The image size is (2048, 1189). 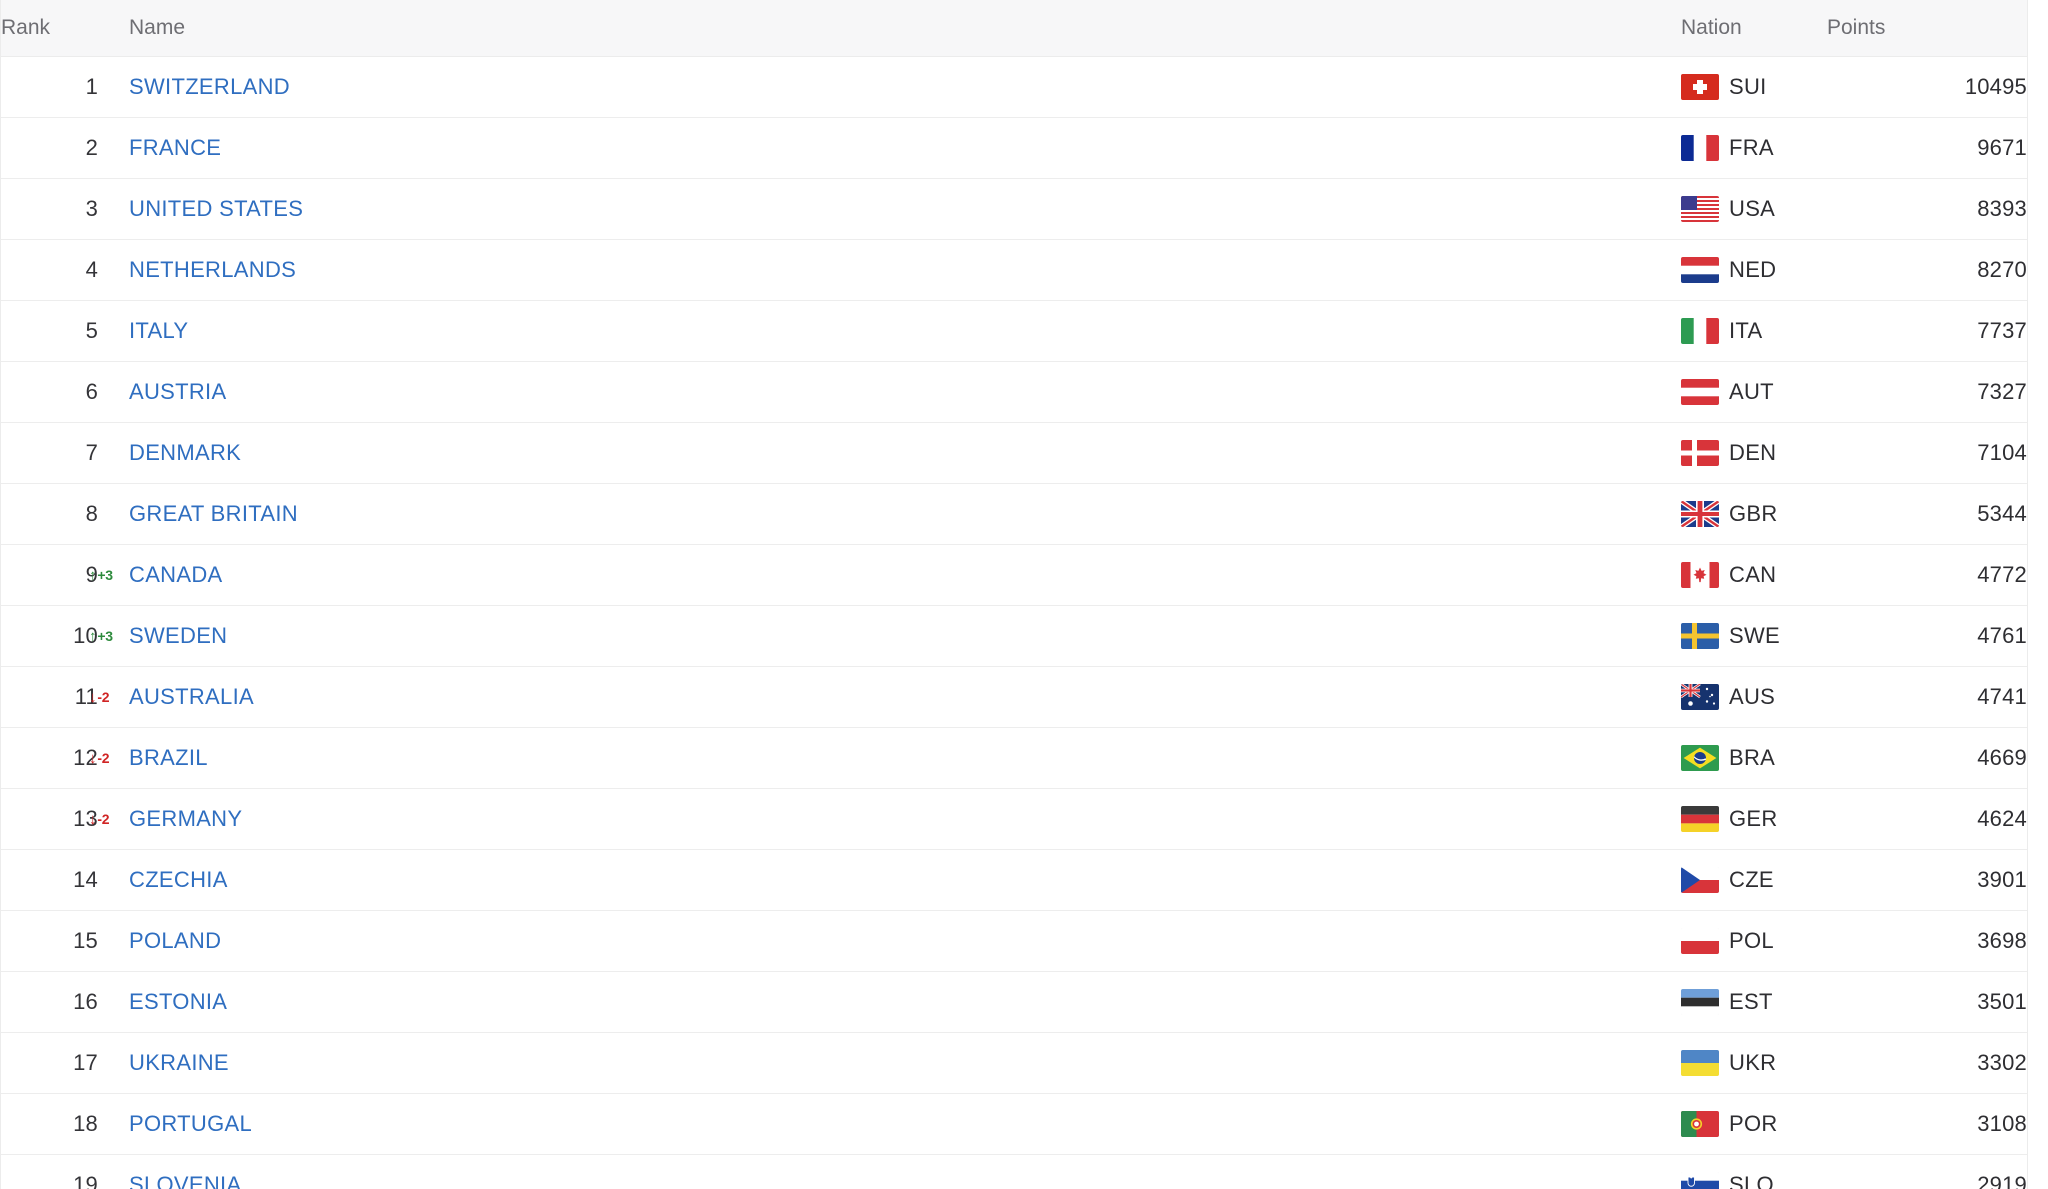 I want to click on rank-inner: 11 ↓-2, so click(x=65, y=697).